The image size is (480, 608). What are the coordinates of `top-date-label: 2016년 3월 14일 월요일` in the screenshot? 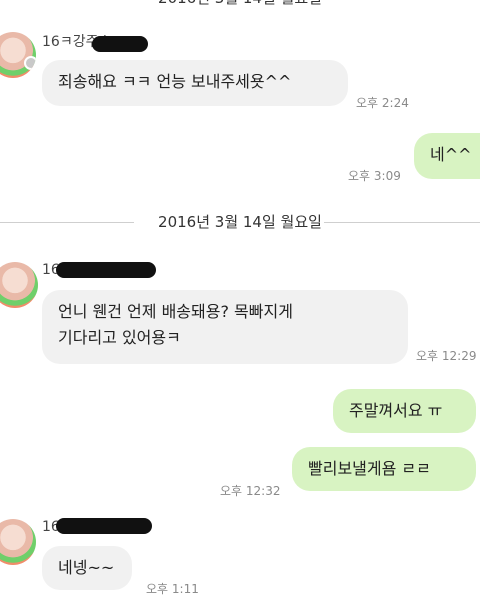 It's located at (240, 4).